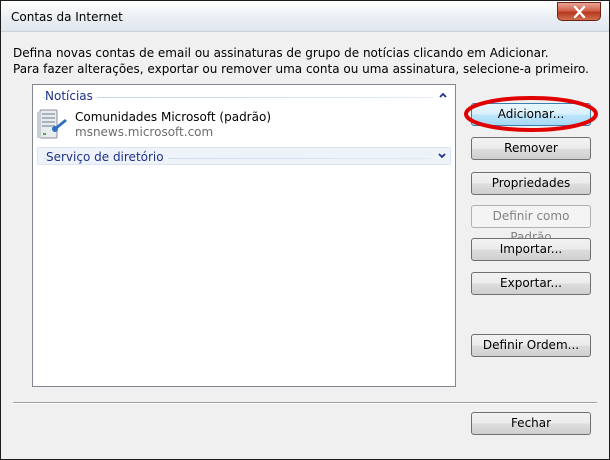 This screenshot has height=460, width=610. What do you see at coordinates (443, 95) in the screenshot?
I see `chevron-up-icon` at bounding box center [443, 95].